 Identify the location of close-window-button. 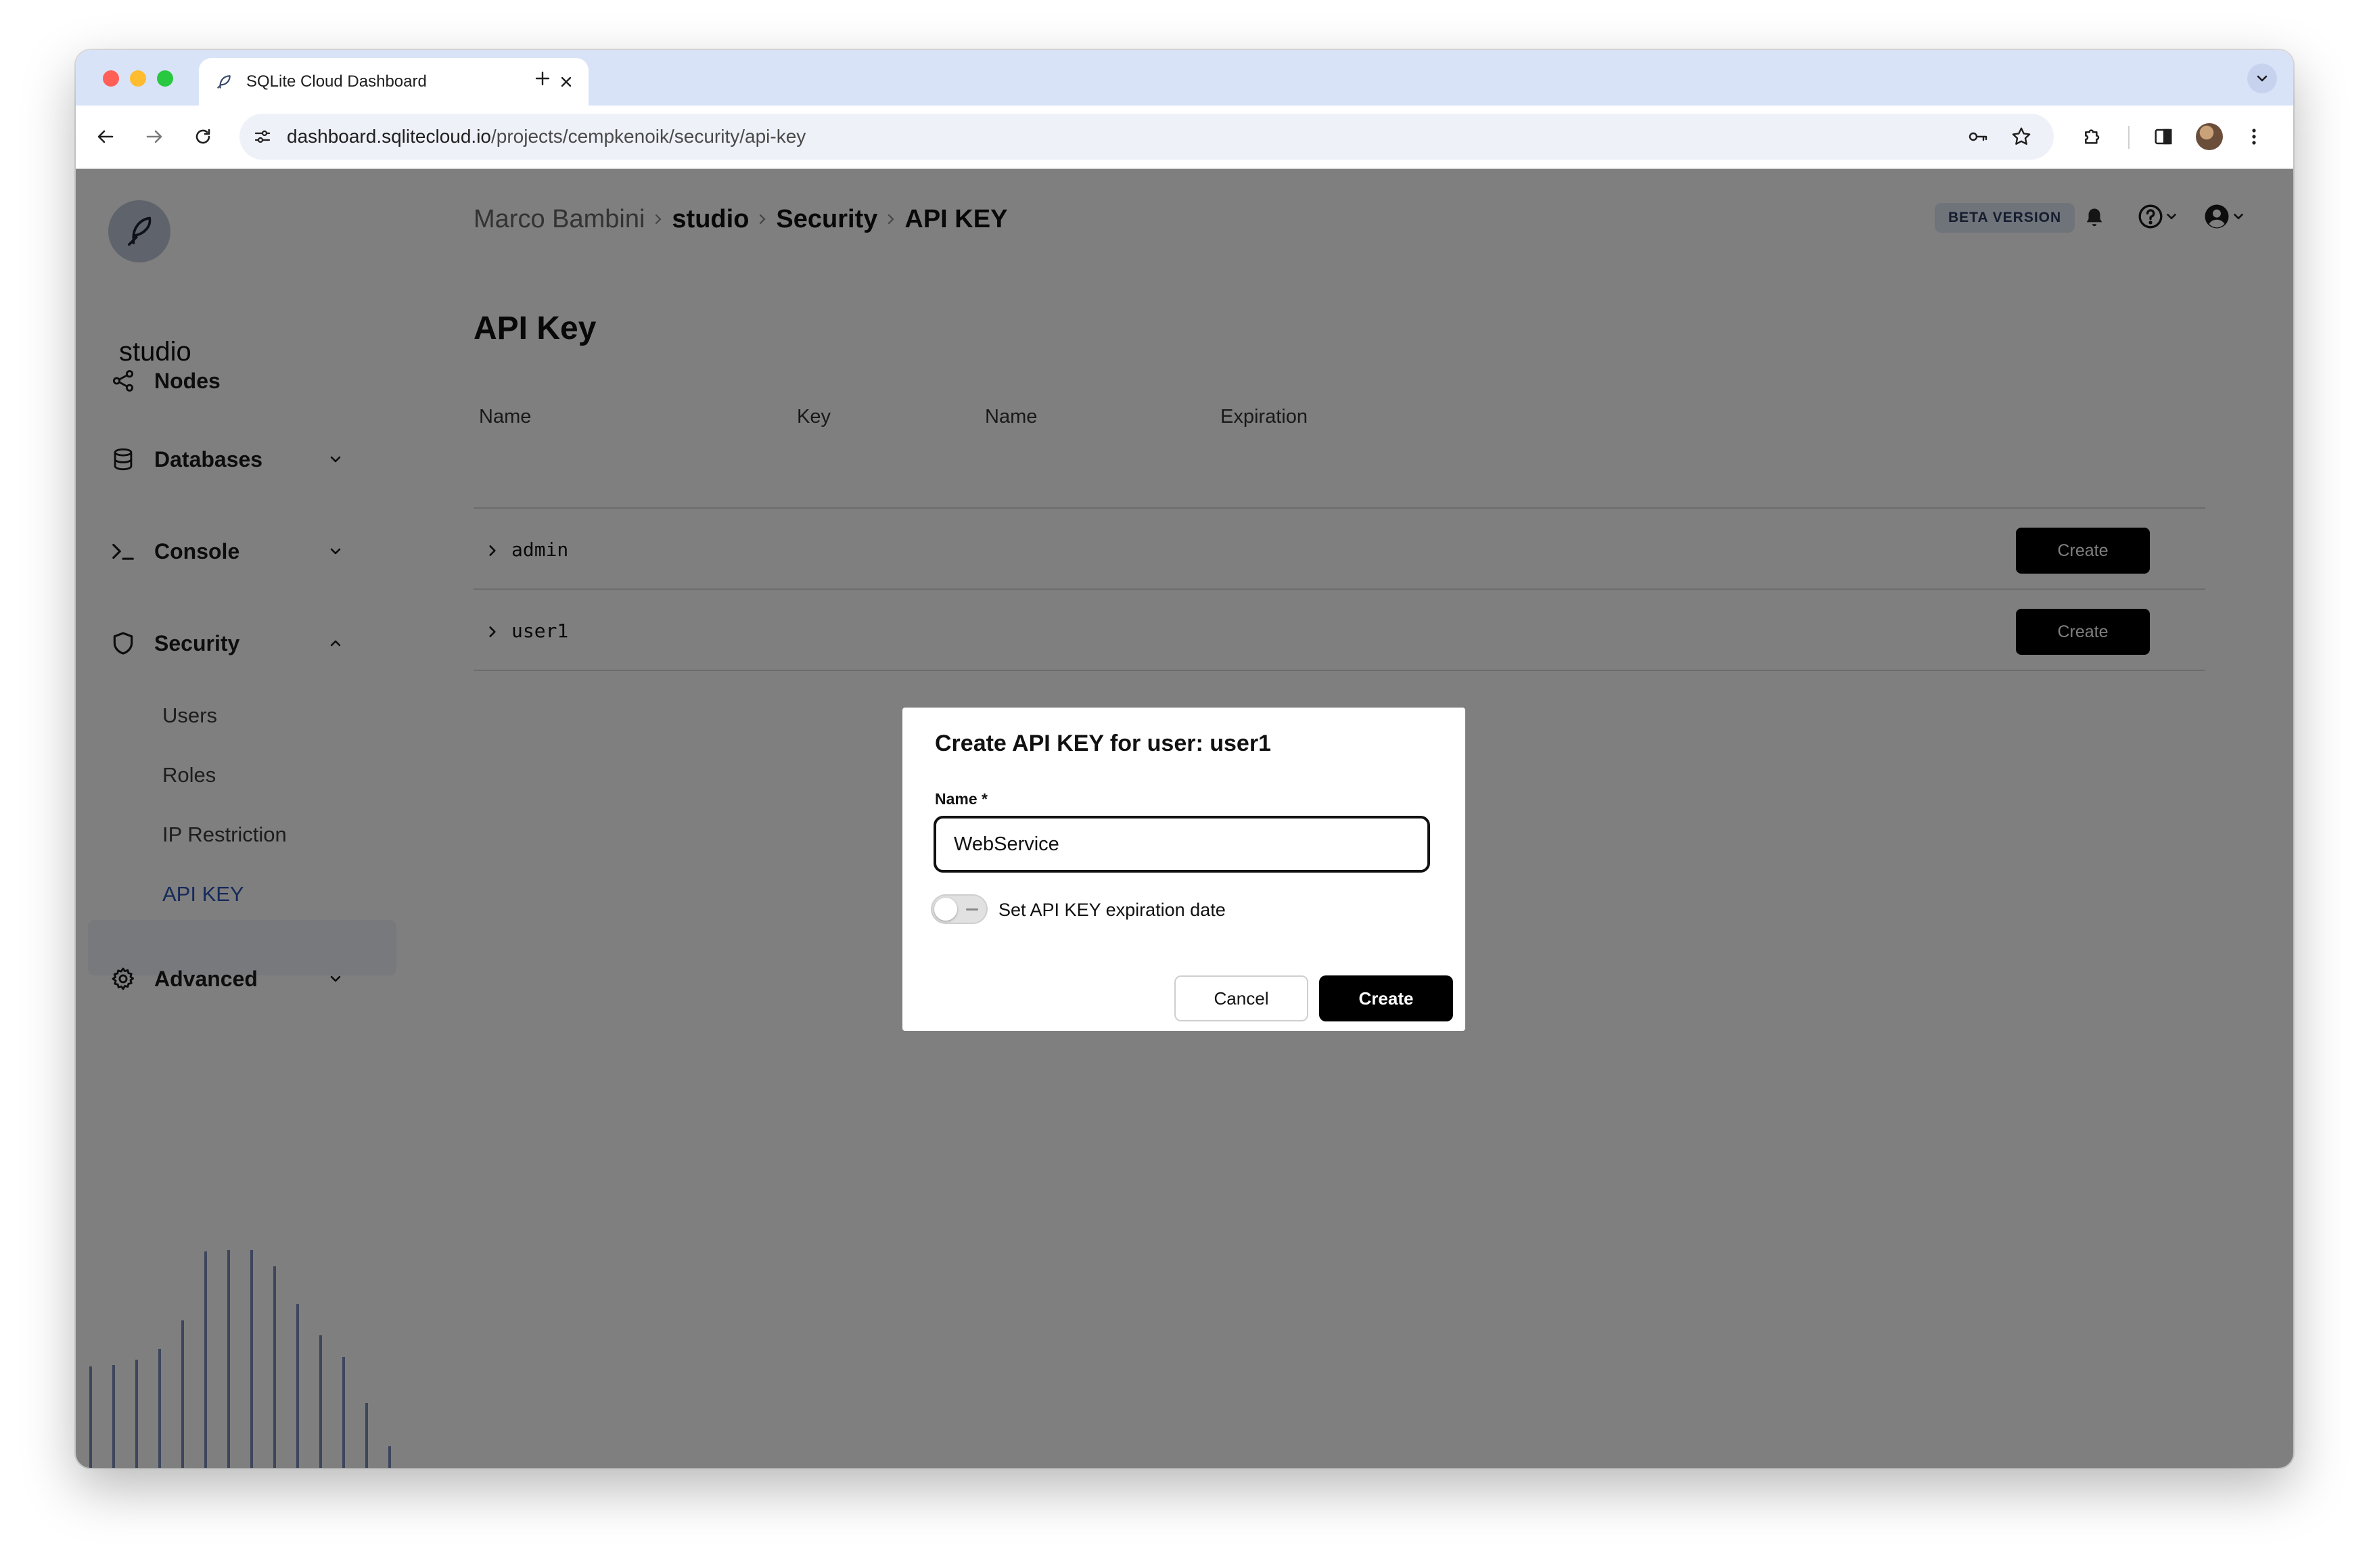
(111, 79).